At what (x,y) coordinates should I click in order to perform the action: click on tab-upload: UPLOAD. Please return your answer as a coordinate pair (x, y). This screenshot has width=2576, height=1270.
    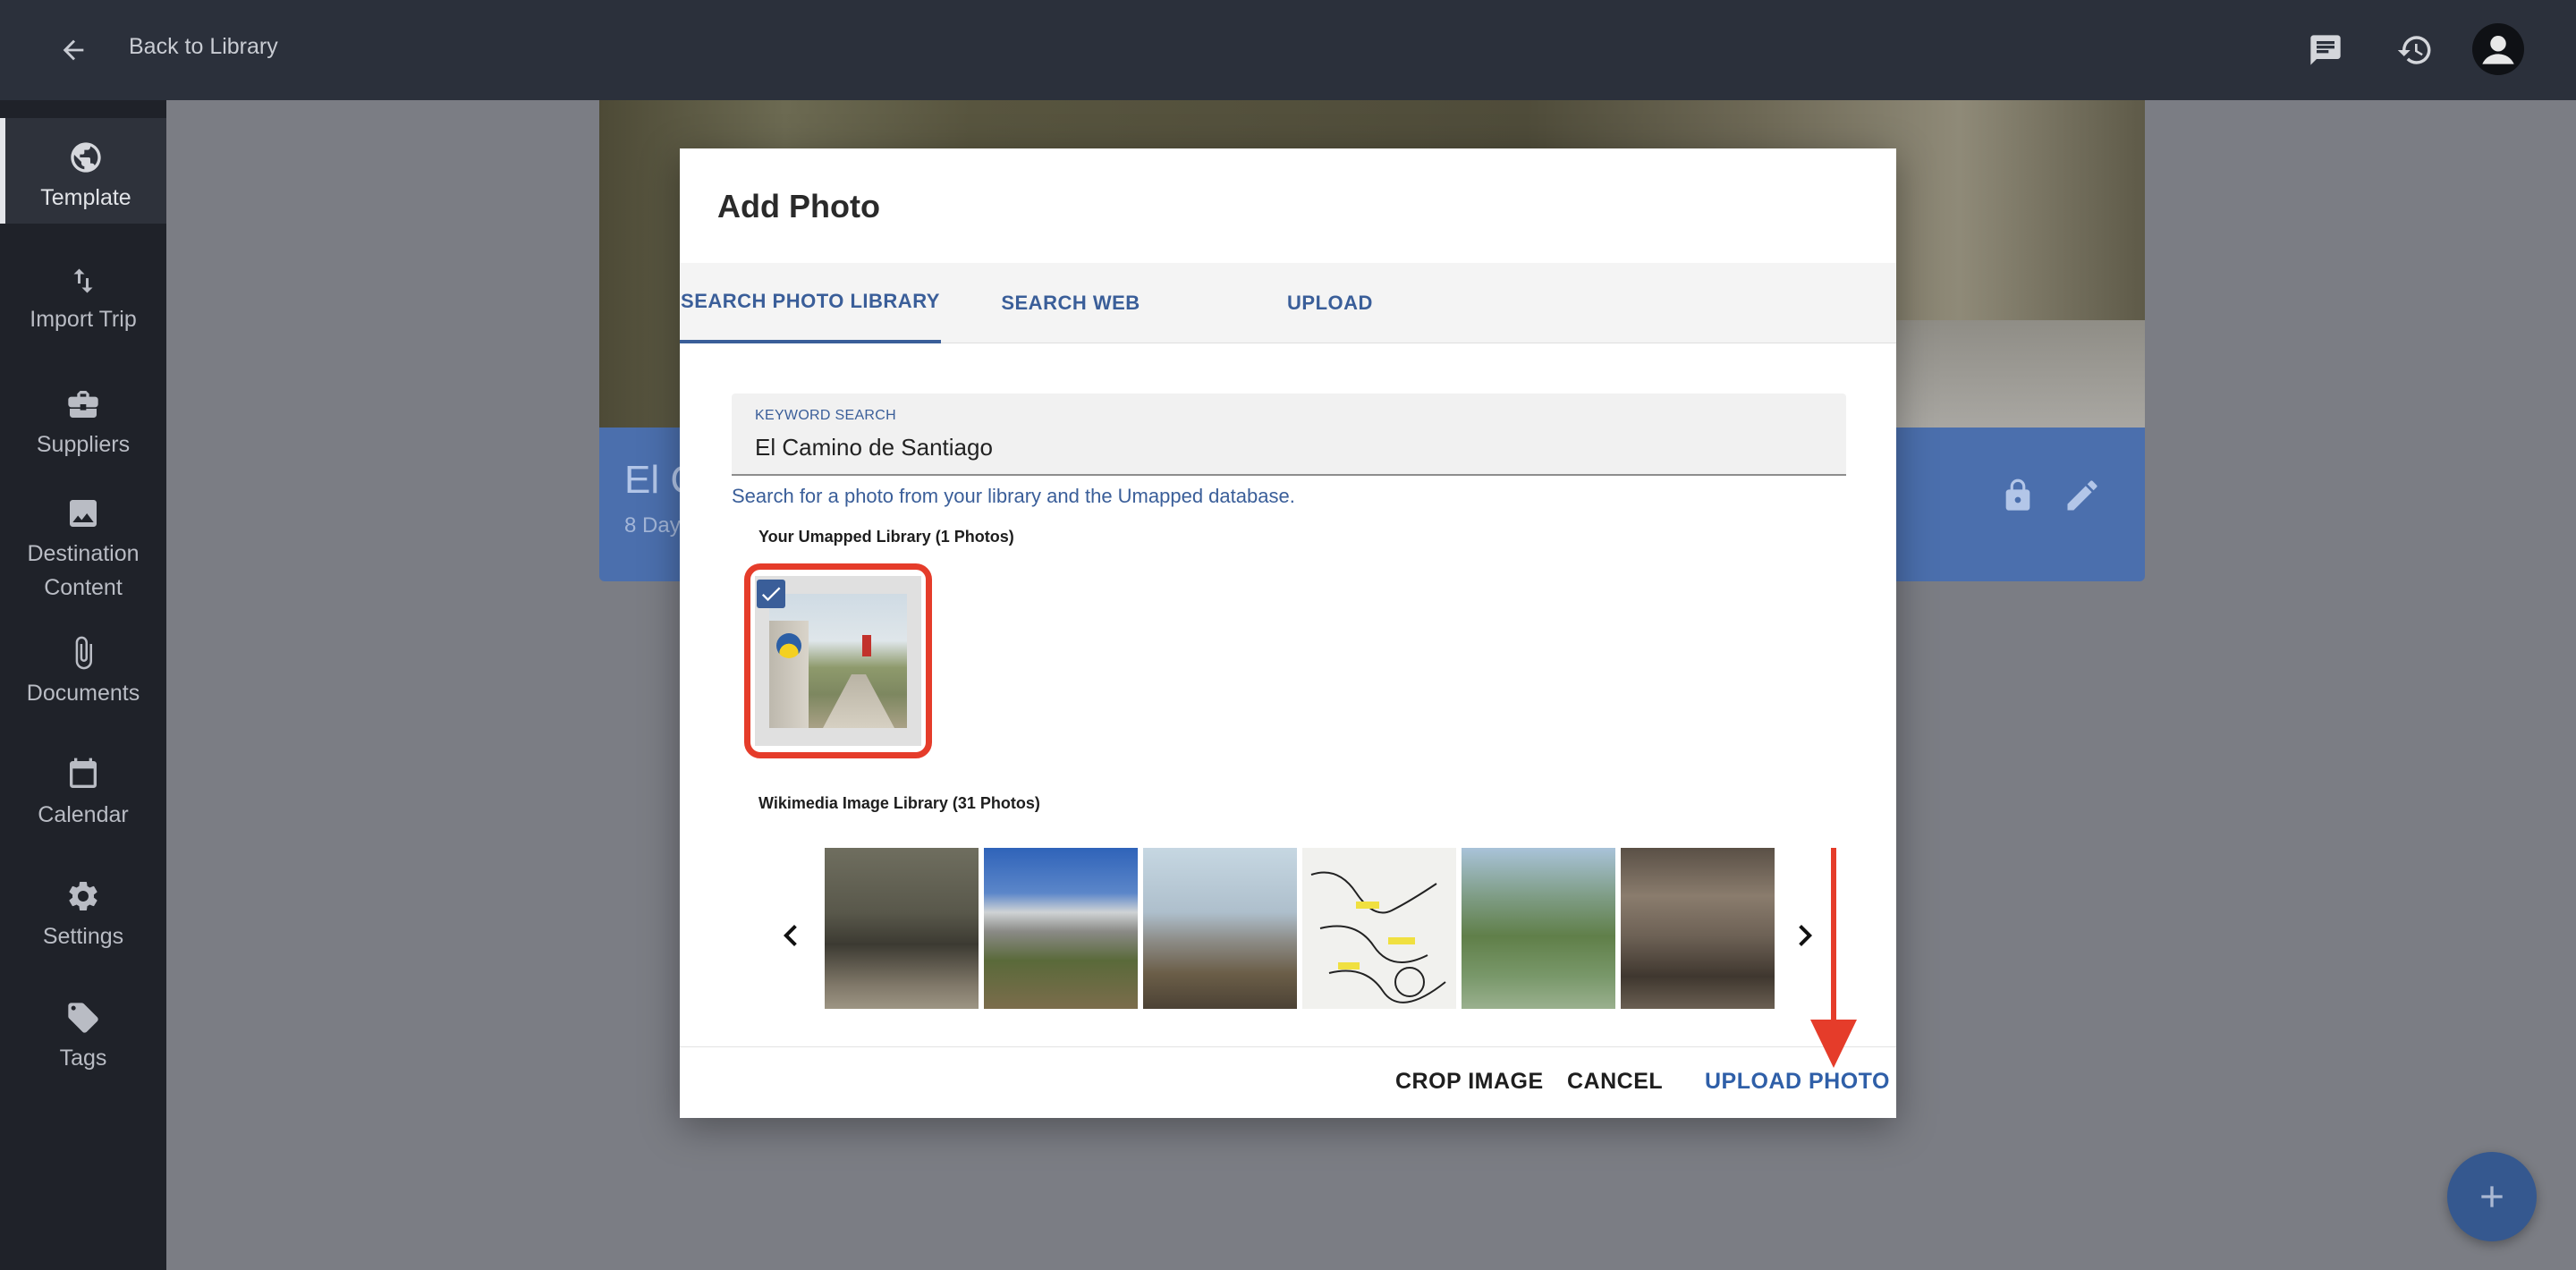
    Looking at the image, I should click on (1330, 303).